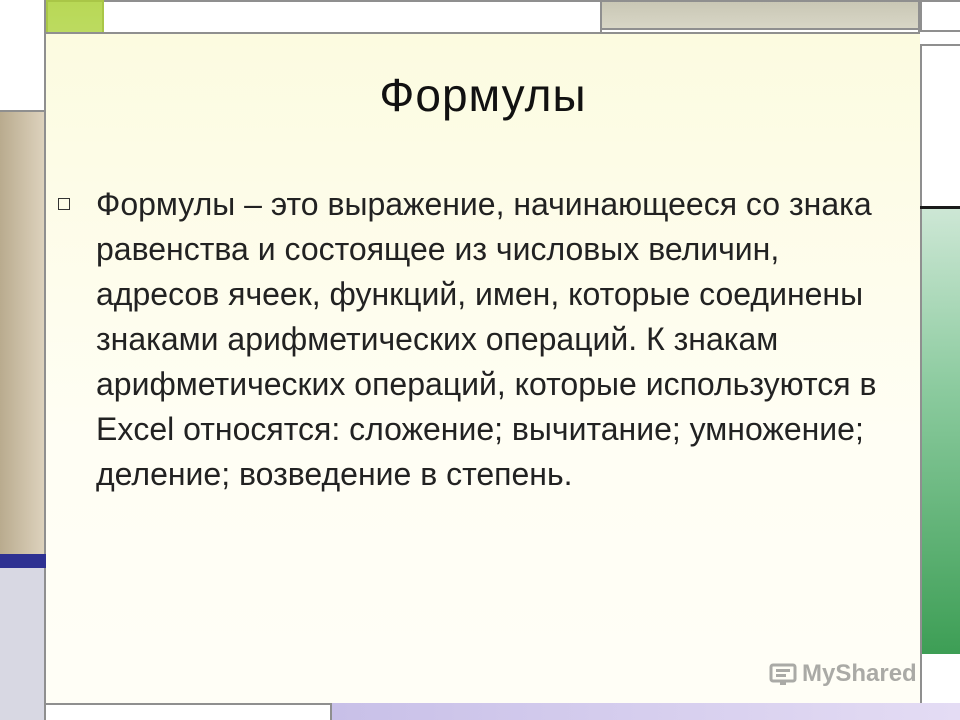 The image size is (960, 720). What do you see at coordinates (188, 711) in the screenshot?
I see `bottom-left-strip` at bounding box center [188, 711].